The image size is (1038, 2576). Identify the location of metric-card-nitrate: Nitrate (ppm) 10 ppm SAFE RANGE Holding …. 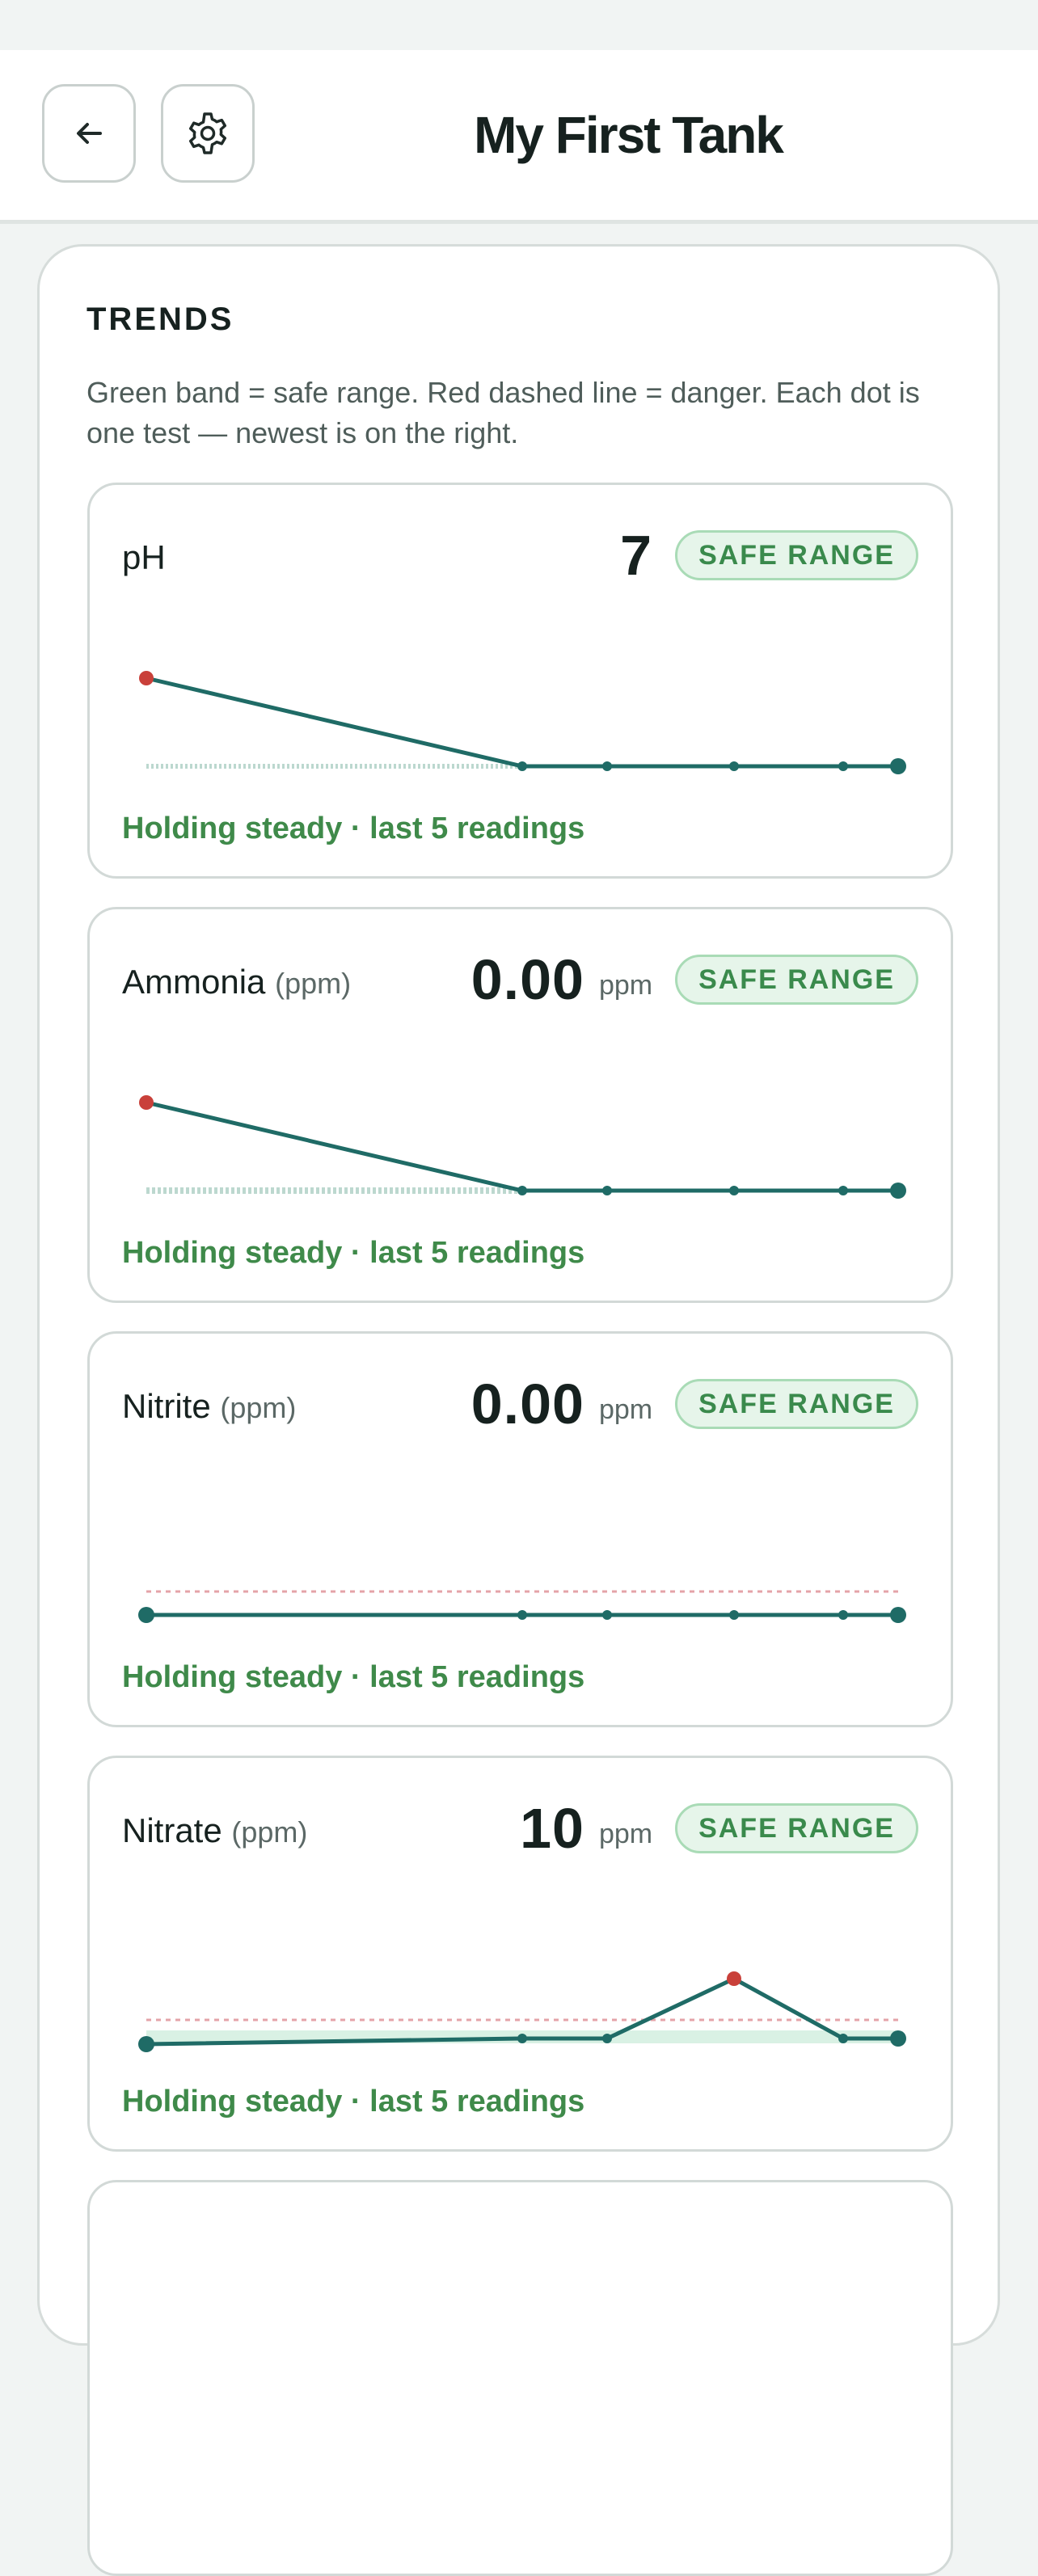
(520, 1954).